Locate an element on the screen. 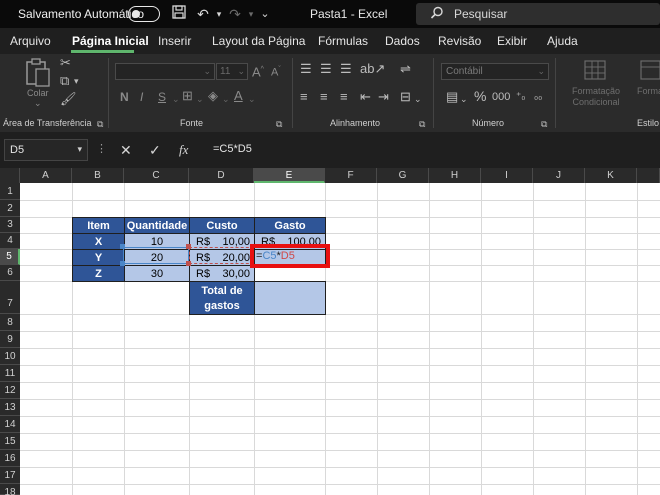 The image size is (660, 495). insert-function-icon: fx is located at coordinates (183, 150).